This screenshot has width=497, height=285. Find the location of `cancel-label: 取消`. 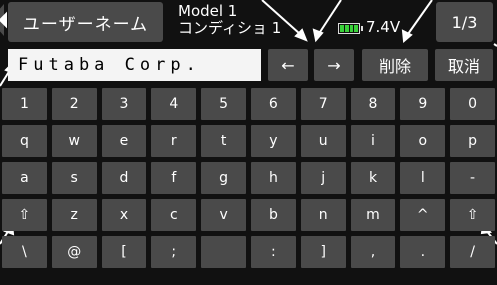

cancel-label: 取消 is located at coordinates (463, 66).